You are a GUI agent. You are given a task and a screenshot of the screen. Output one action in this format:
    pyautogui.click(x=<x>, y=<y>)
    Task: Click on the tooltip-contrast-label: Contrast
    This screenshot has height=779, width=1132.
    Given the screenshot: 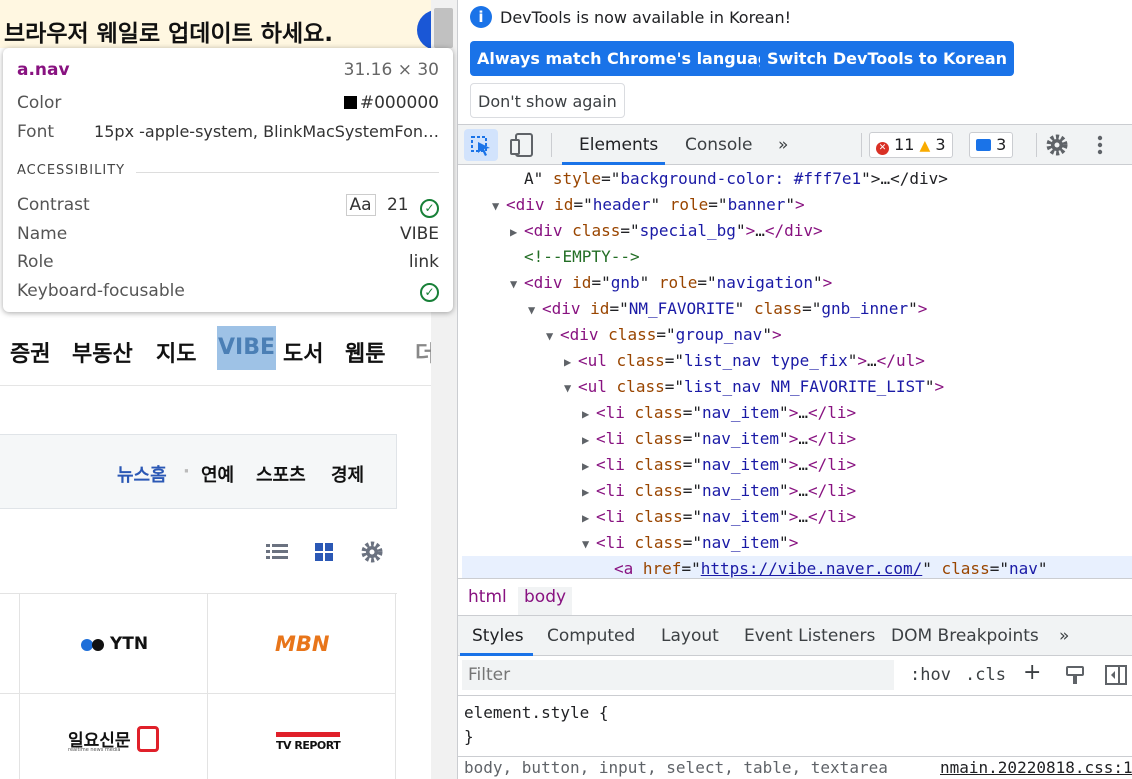 What is the action you would take?
    pyautogui.click(x=53, y=205)
    